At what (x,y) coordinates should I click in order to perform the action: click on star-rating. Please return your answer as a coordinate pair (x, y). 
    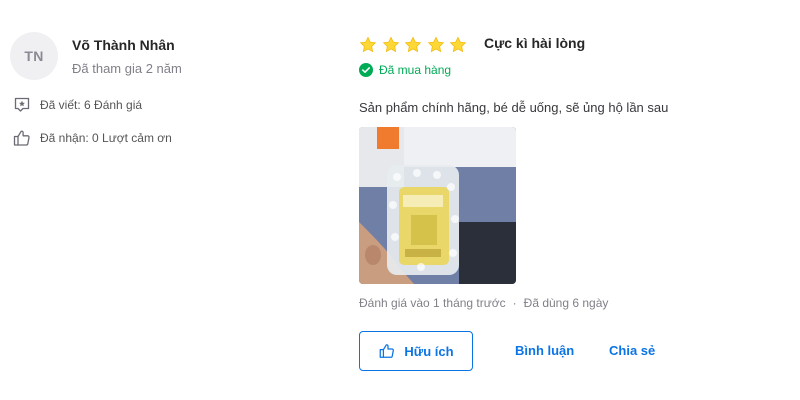
    Looking at the image, I should click on (415, 45).